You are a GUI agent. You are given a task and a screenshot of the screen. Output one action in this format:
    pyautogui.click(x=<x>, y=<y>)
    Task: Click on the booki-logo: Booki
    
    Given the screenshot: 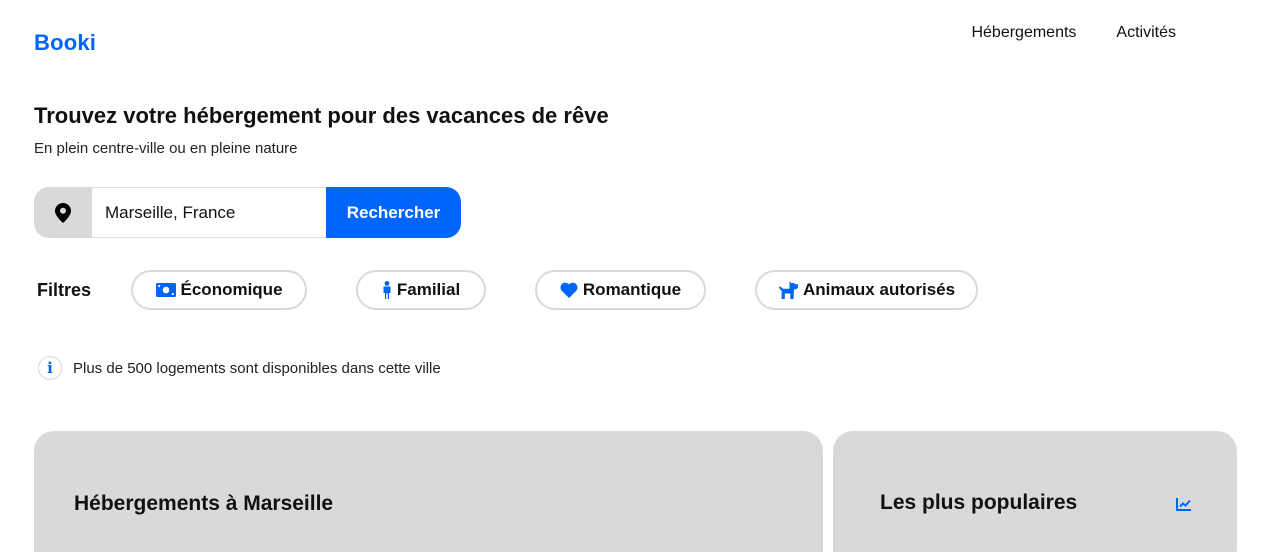 What is the action you would take?
    pyautogui.click(x=65, y=43)
    